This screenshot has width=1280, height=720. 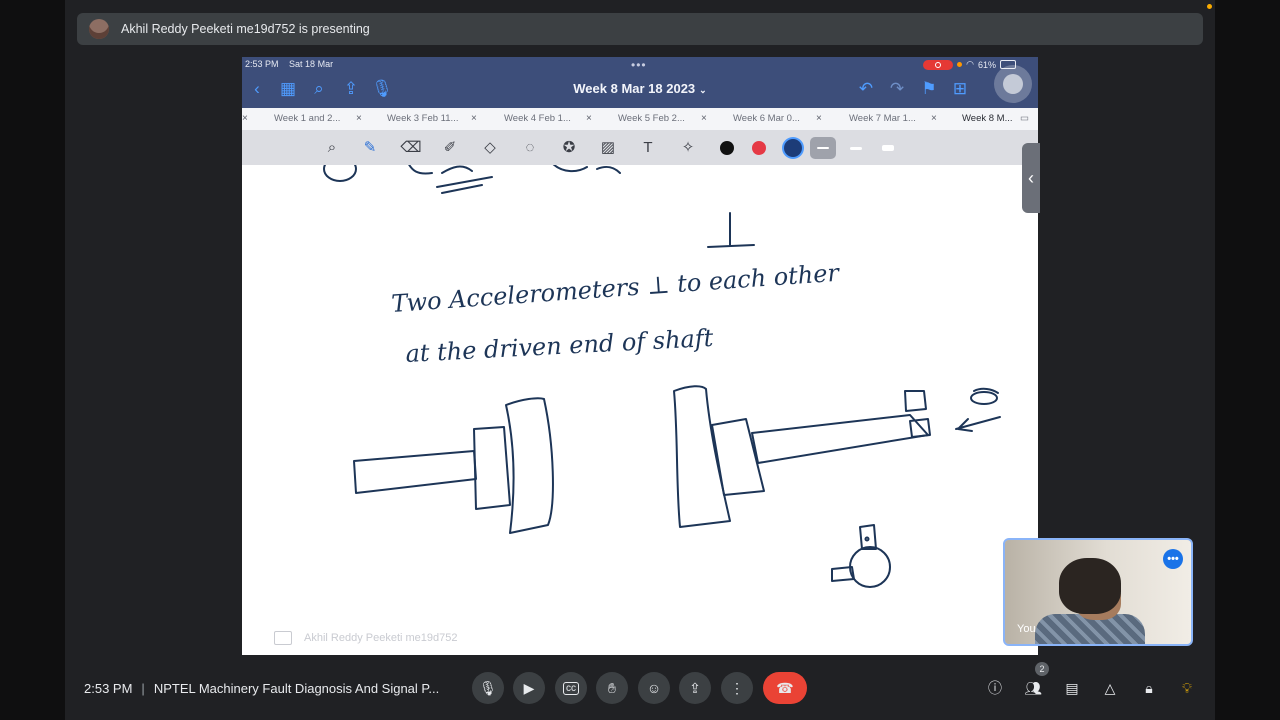 What do you see at coordinates (450, 179) in the screenshot?
I see `heading-fragment` at bounding box center [450, 179].